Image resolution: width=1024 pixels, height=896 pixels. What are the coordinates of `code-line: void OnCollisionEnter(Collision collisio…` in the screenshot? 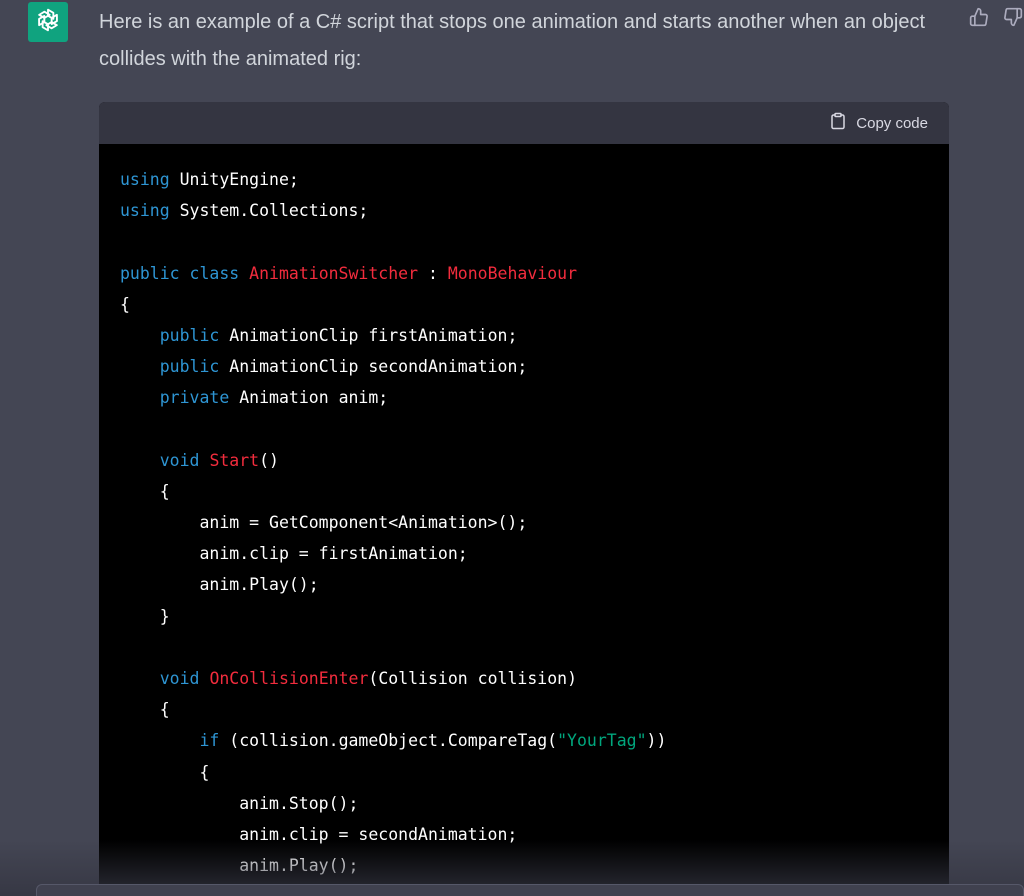 It's located at (534, 678).